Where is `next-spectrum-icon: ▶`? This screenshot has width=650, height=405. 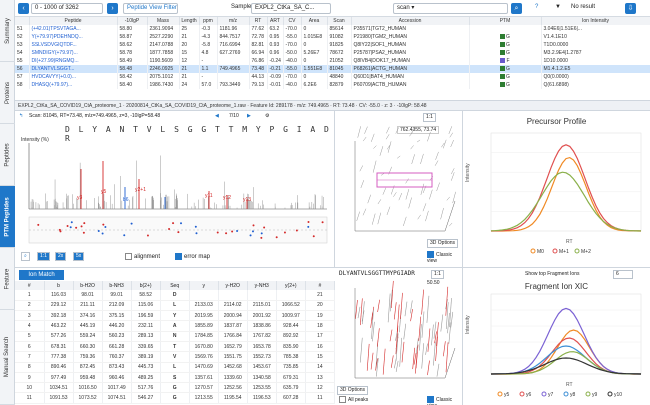 next-spectrum-icon: ▶ is located at coordinates (249, 116).